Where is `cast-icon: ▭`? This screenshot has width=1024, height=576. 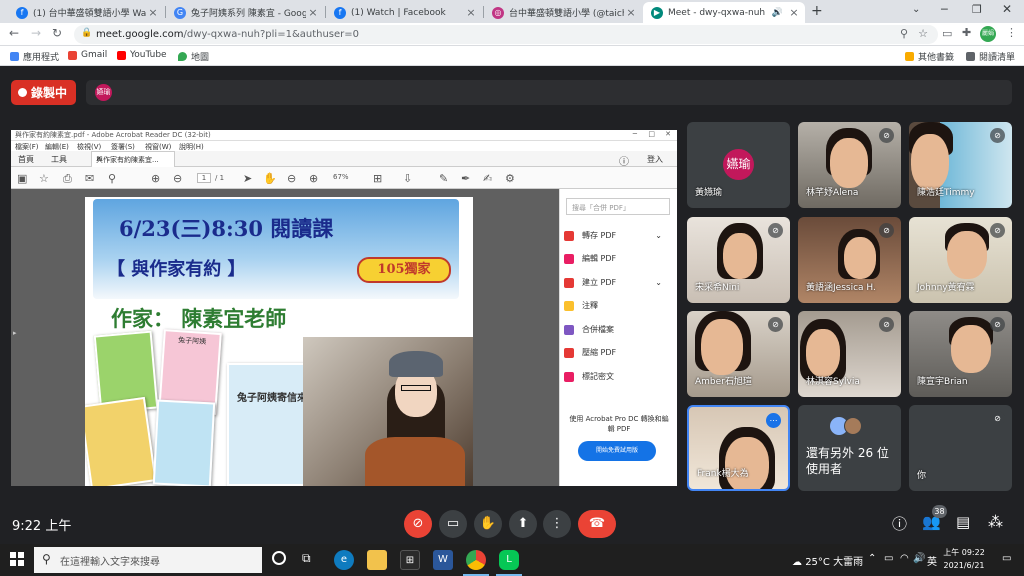 cast-icon: ▭ is located at coordinates (947, 33).